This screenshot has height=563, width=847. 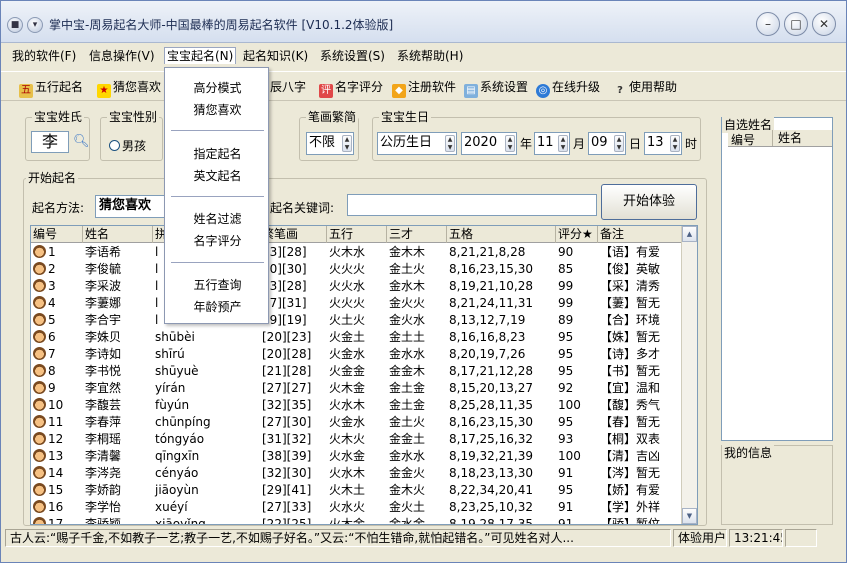 What do you see at coordinates (293, 405) in the screenshot?
I see `cell-strokes: [32][35]` at bounding box center [293, 405].